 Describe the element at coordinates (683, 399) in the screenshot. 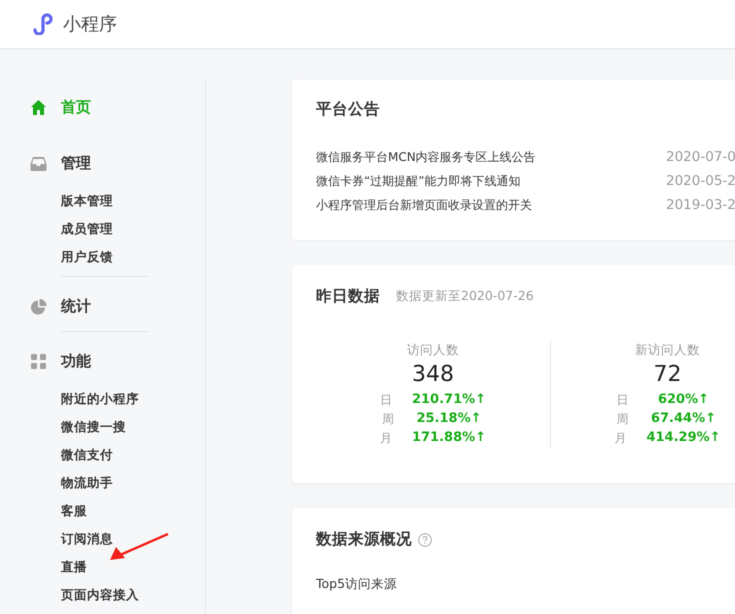

I see `change-value: 620%↑` at that location.